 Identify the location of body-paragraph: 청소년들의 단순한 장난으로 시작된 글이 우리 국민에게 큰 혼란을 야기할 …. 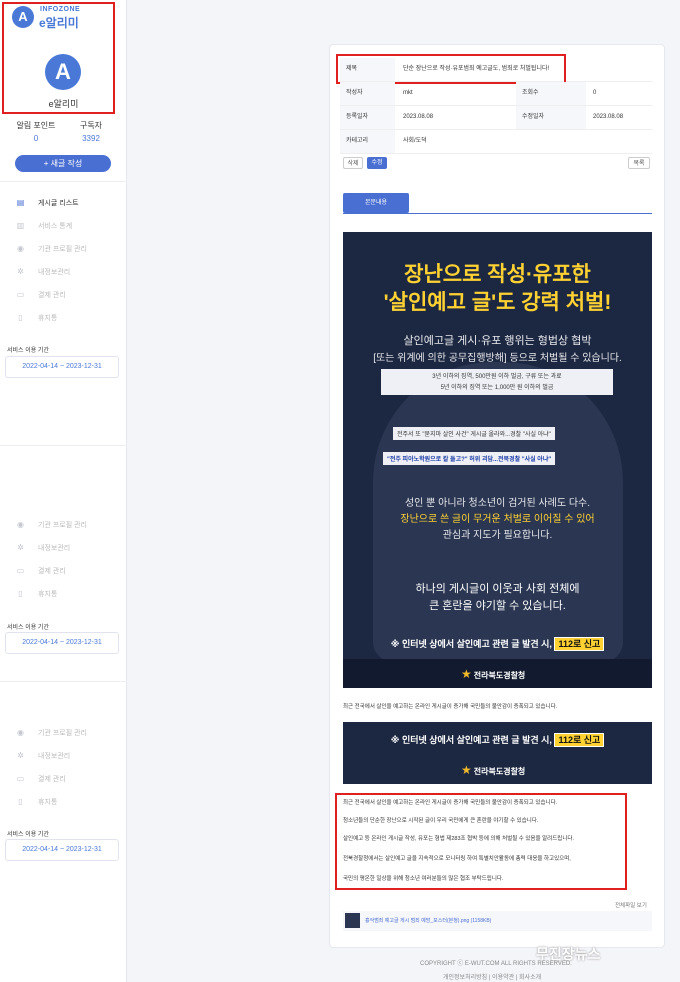
(441, 821).